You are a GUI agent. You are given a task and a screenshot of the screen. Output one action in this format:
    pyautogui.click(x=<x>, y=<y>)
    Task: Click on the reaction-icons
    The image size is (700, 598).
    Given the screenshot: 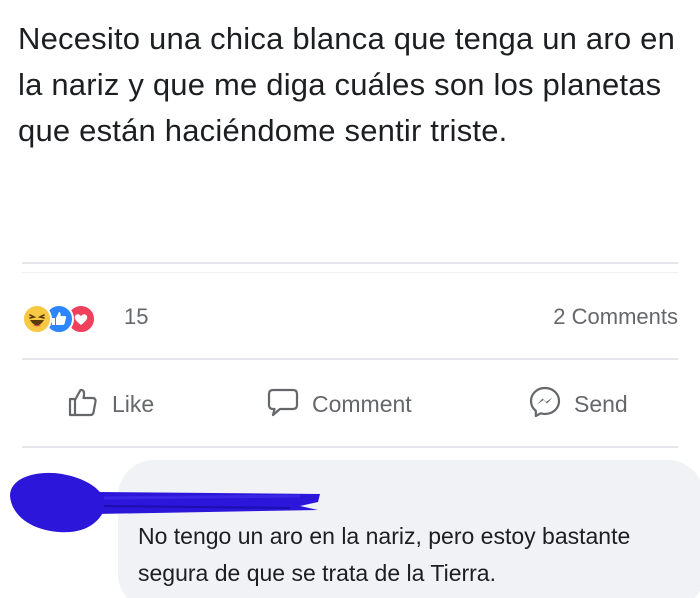 What is the action you would take?
    pyautogui.click(x=72, y=319)
    